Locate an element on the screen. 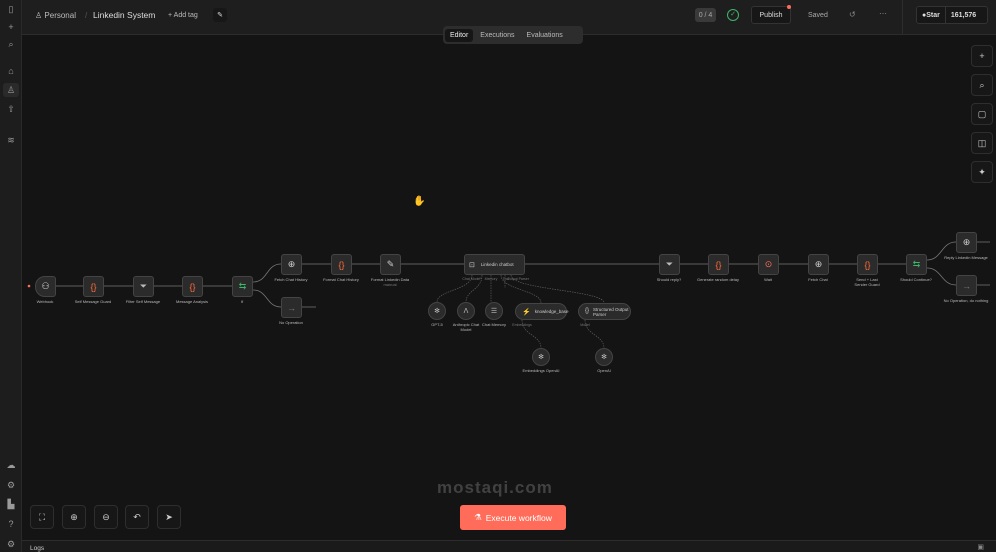 The image size is (996, 552). vector-store-icon: ⚡ is located at coordinates (526, 312).